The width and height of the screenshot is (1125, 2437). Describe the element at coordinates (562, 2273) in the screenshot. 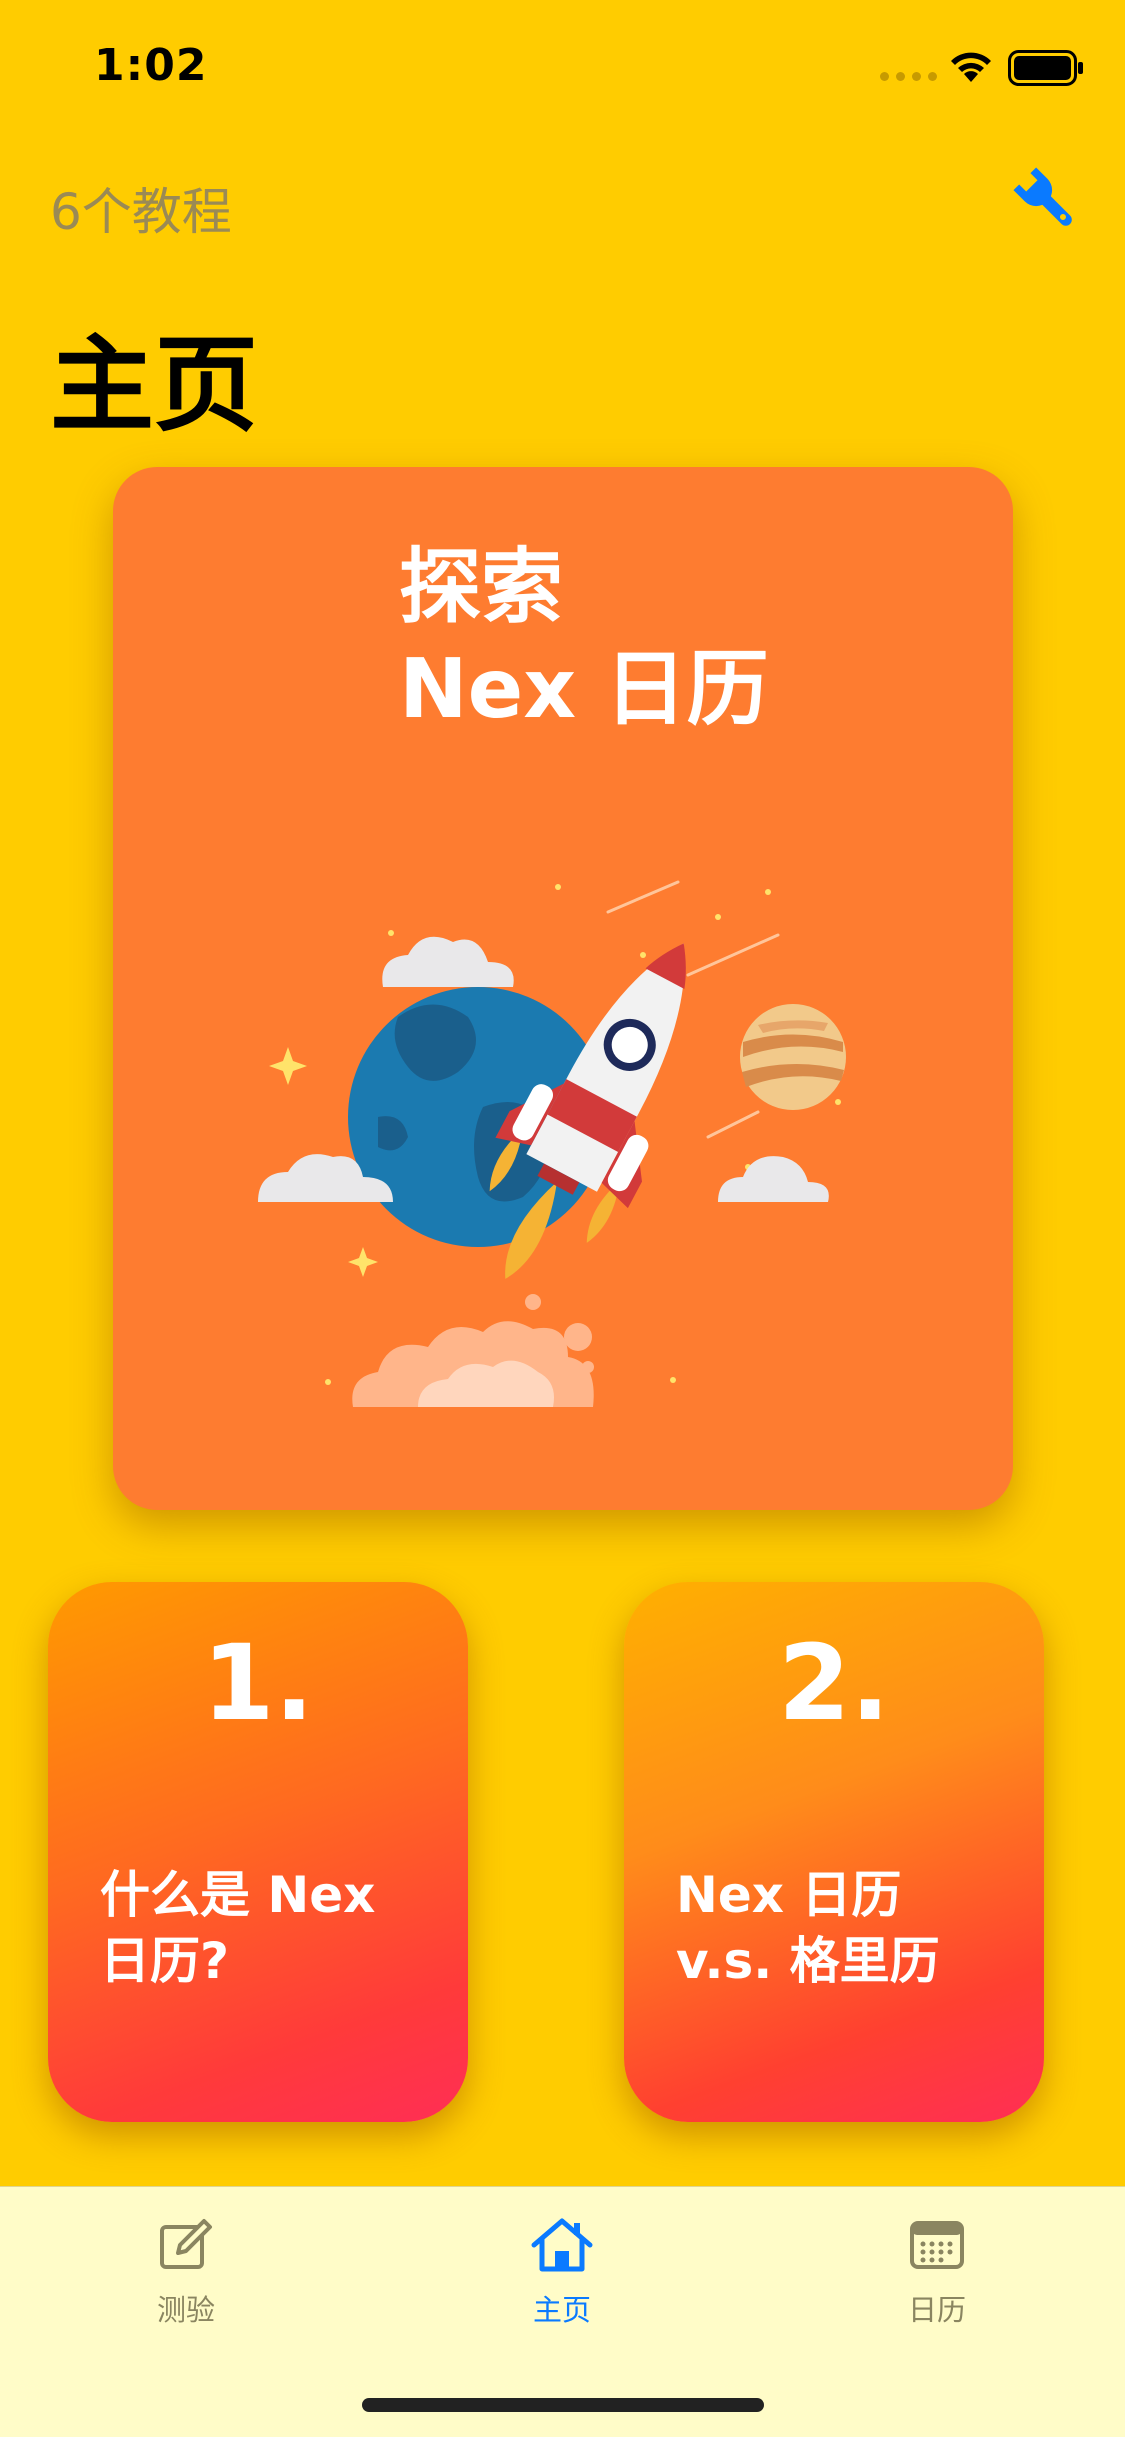

I see `tab-home: 主页` at that location.